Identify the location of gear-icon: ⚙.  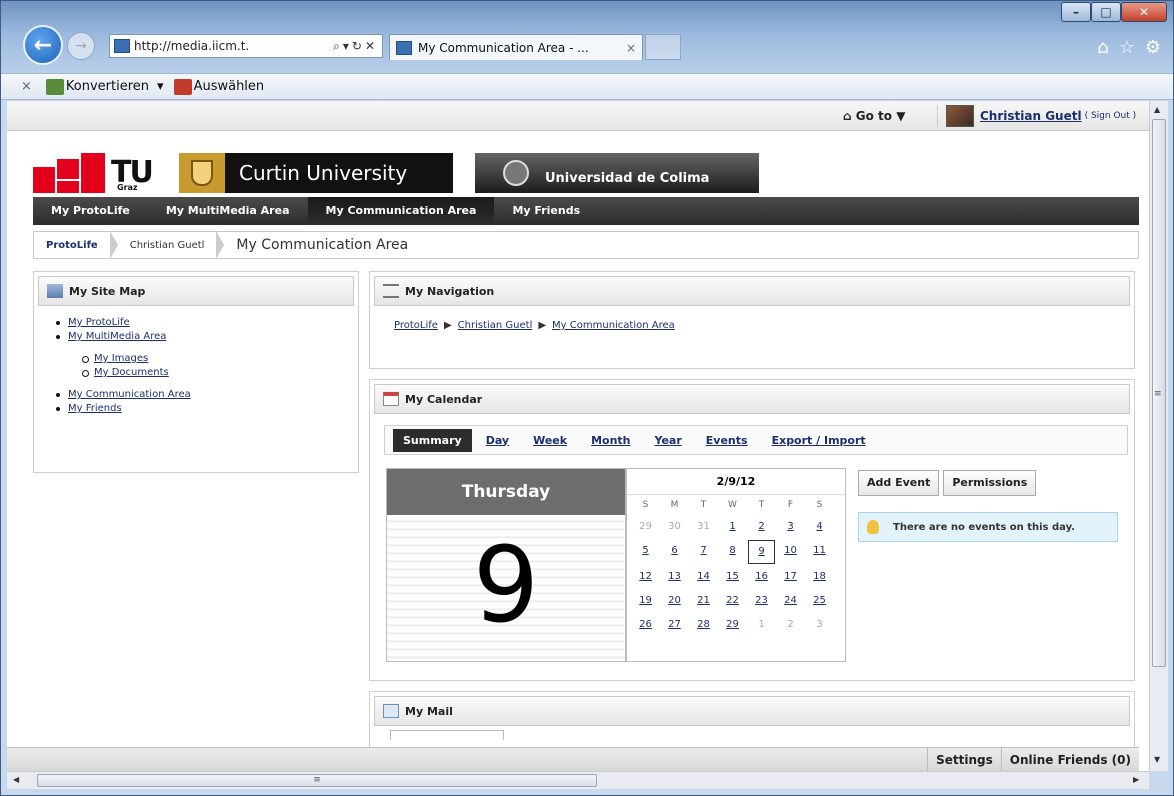
(1153, 47).